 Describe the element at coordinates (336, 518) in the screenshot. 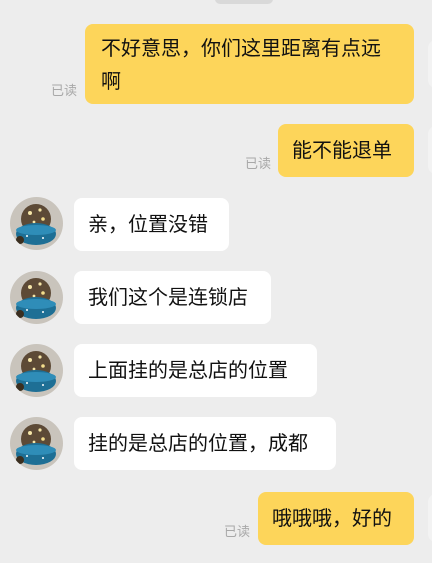

I see `outgoing-message-bubble: 哦哦哦，好的` at that location.